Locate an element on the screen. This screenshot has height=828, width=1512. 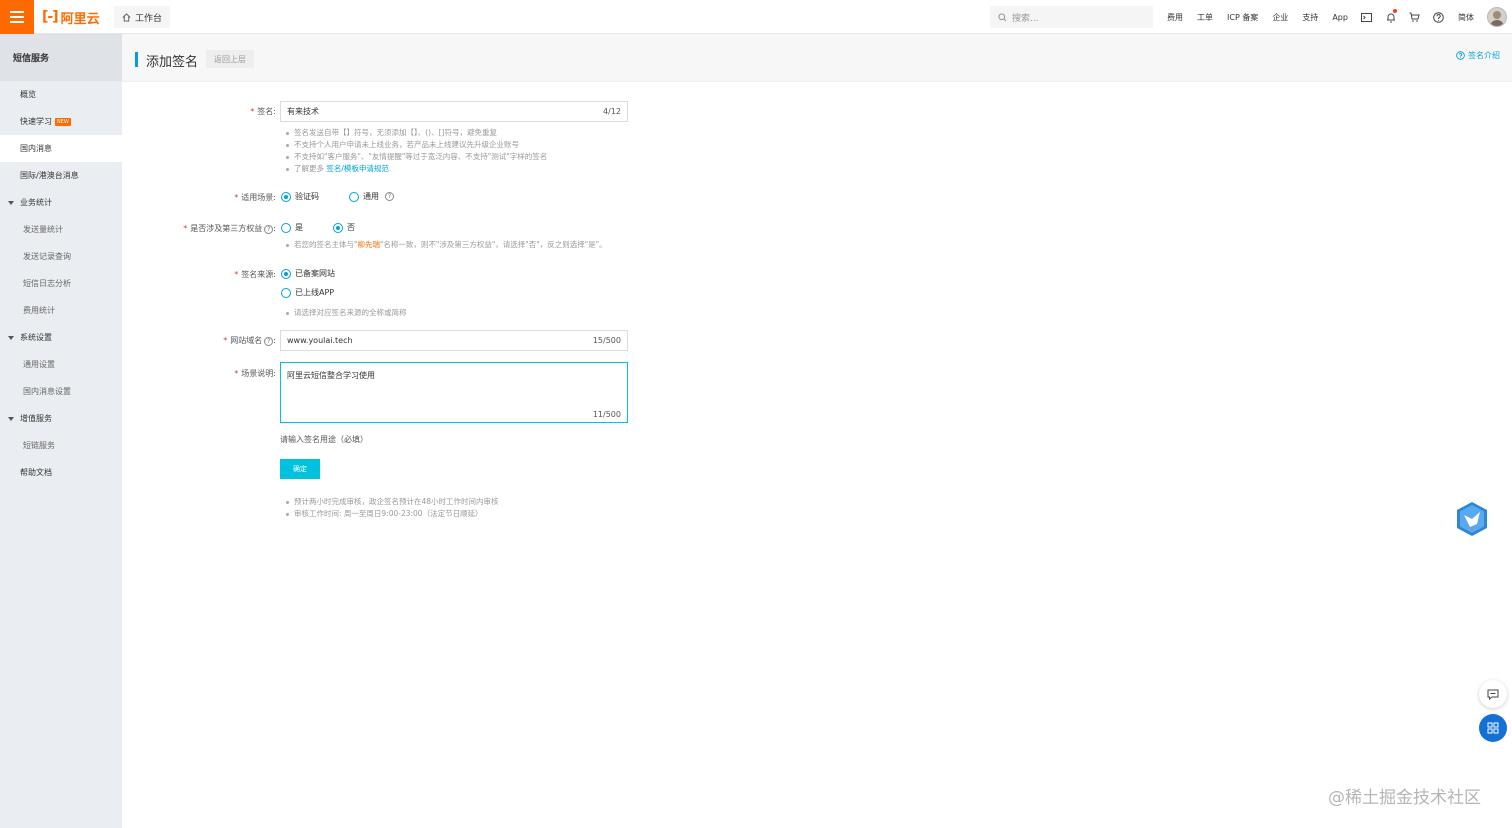
sidebar-item-general-settings: 通用设置 is located at coordinates (61, 364).